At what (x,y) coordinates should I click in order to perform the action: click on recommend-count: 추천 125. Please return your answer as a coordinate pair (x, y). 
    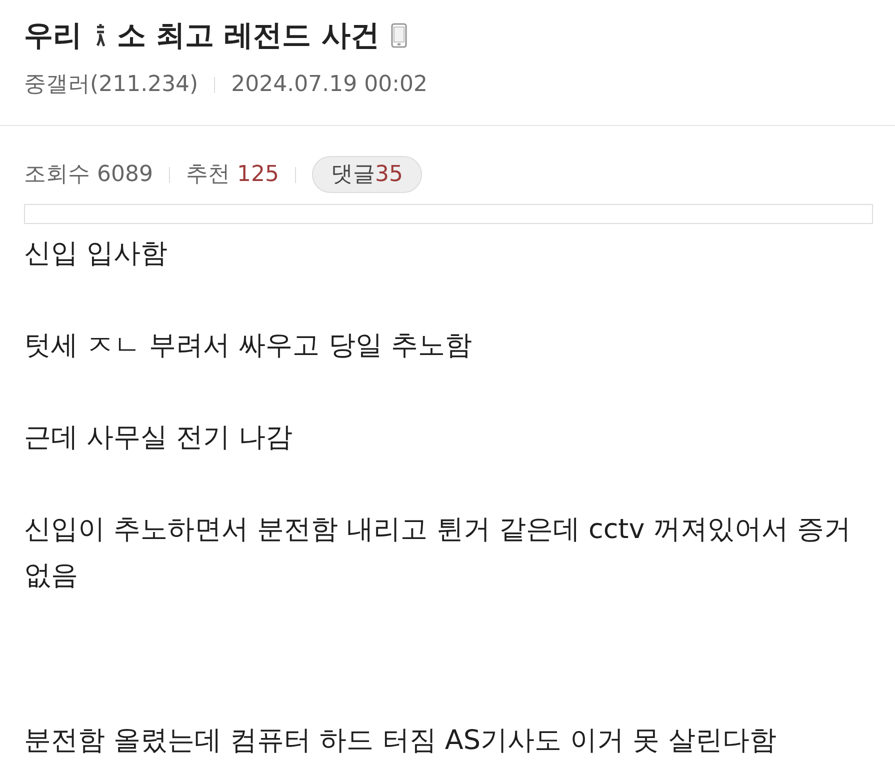
    Looking at the image, I should click on (232, 175).